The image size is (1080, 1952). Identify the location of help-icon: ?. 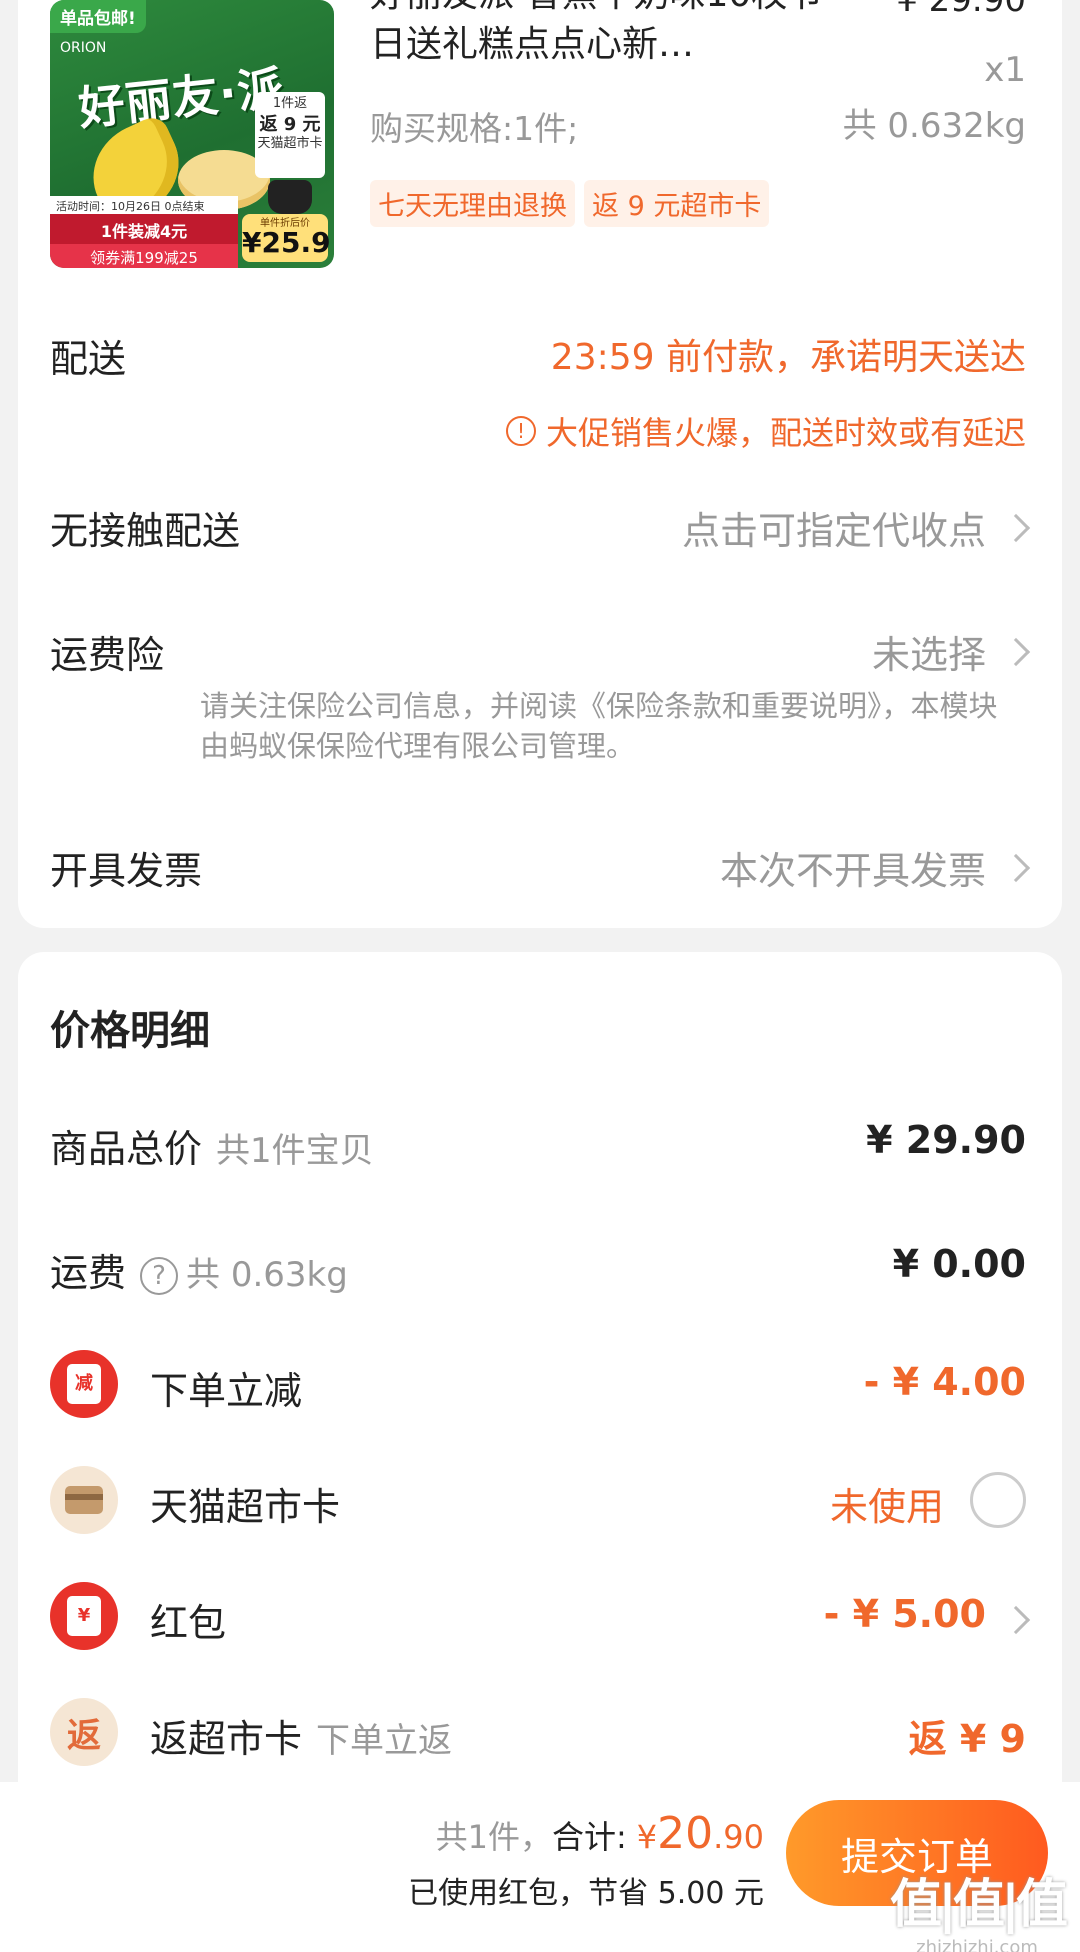
(159, 1275).